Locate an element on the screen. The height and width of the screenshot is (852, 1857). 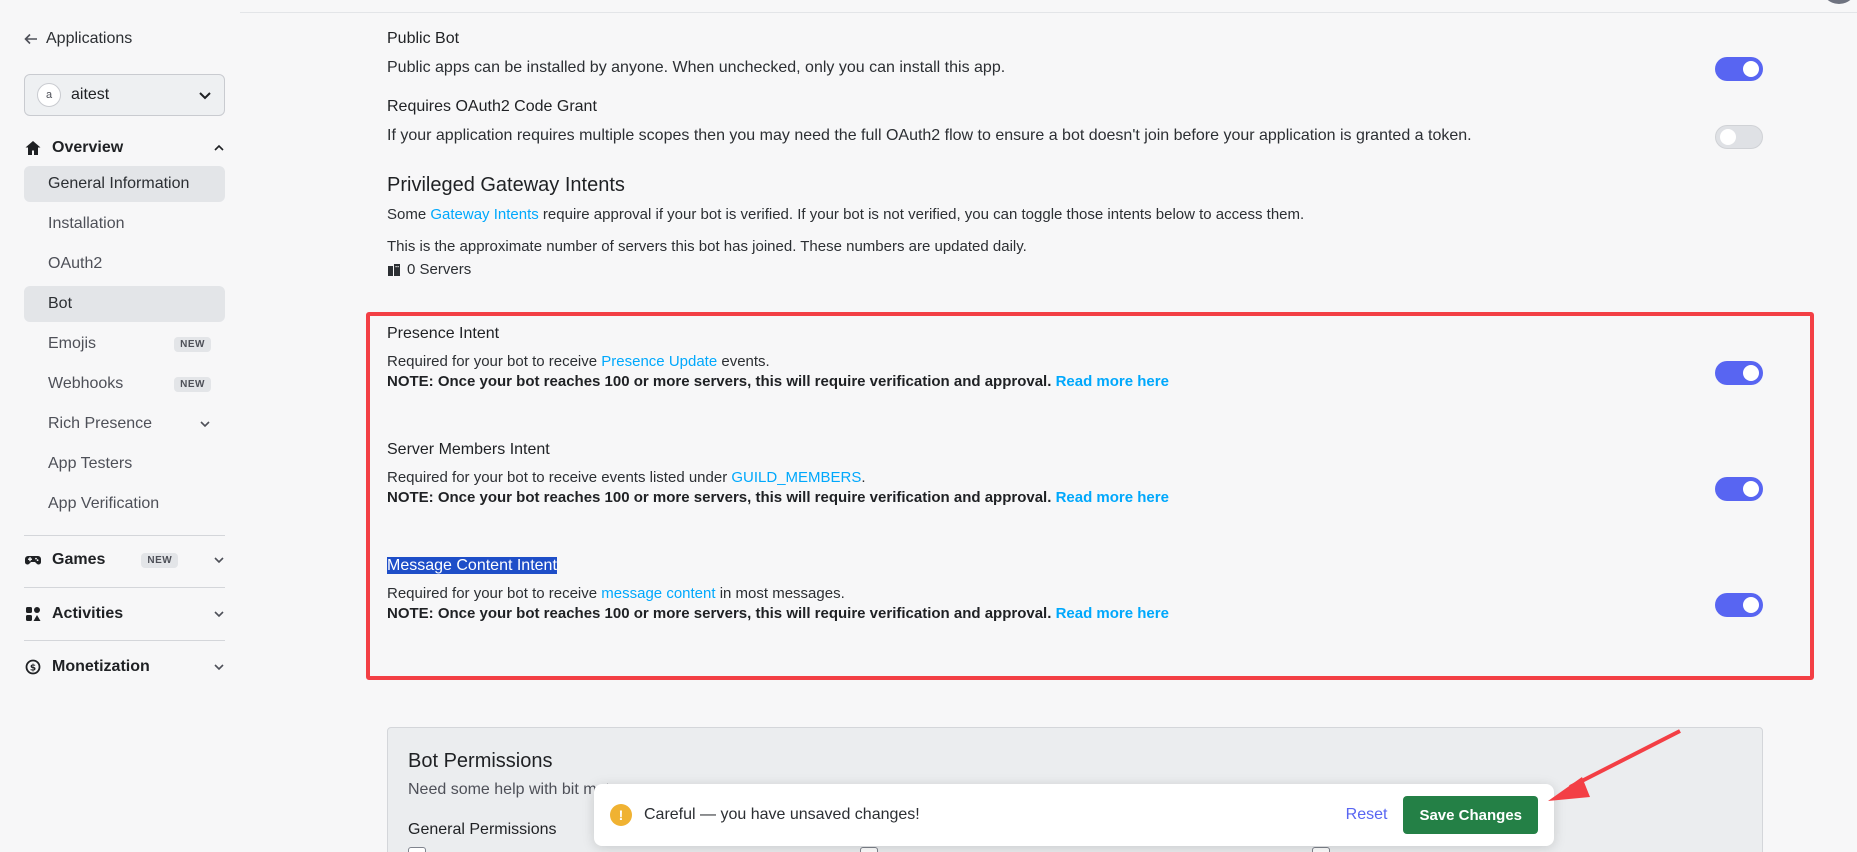
sidebar-item-rich-presence: Rich Presence is located at coordinates (124, 424).